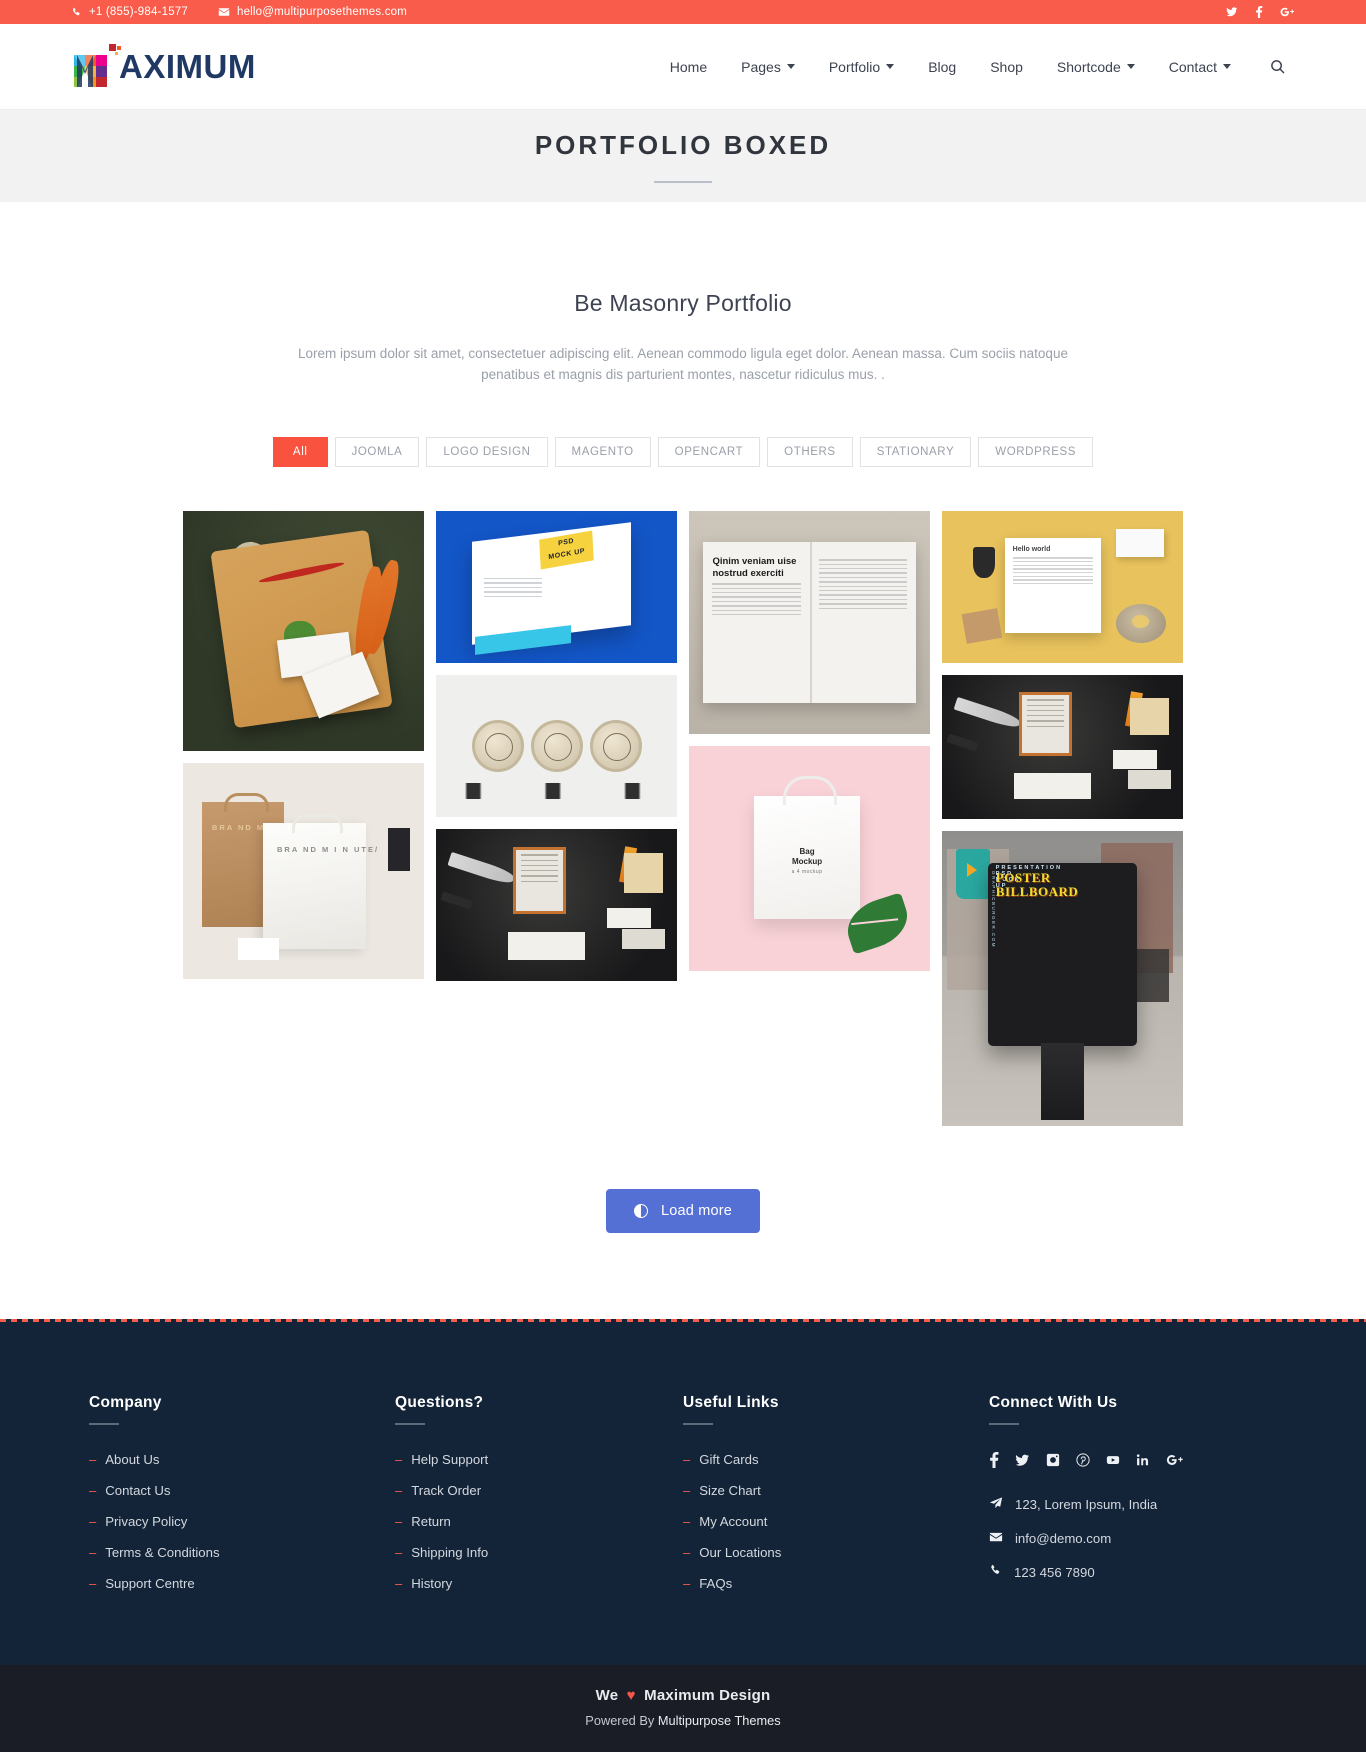  What do you see at coordinates (524, 1490) in the screenshot?
I see `list-item: – Track Order` at bounding box center [524, 1490].